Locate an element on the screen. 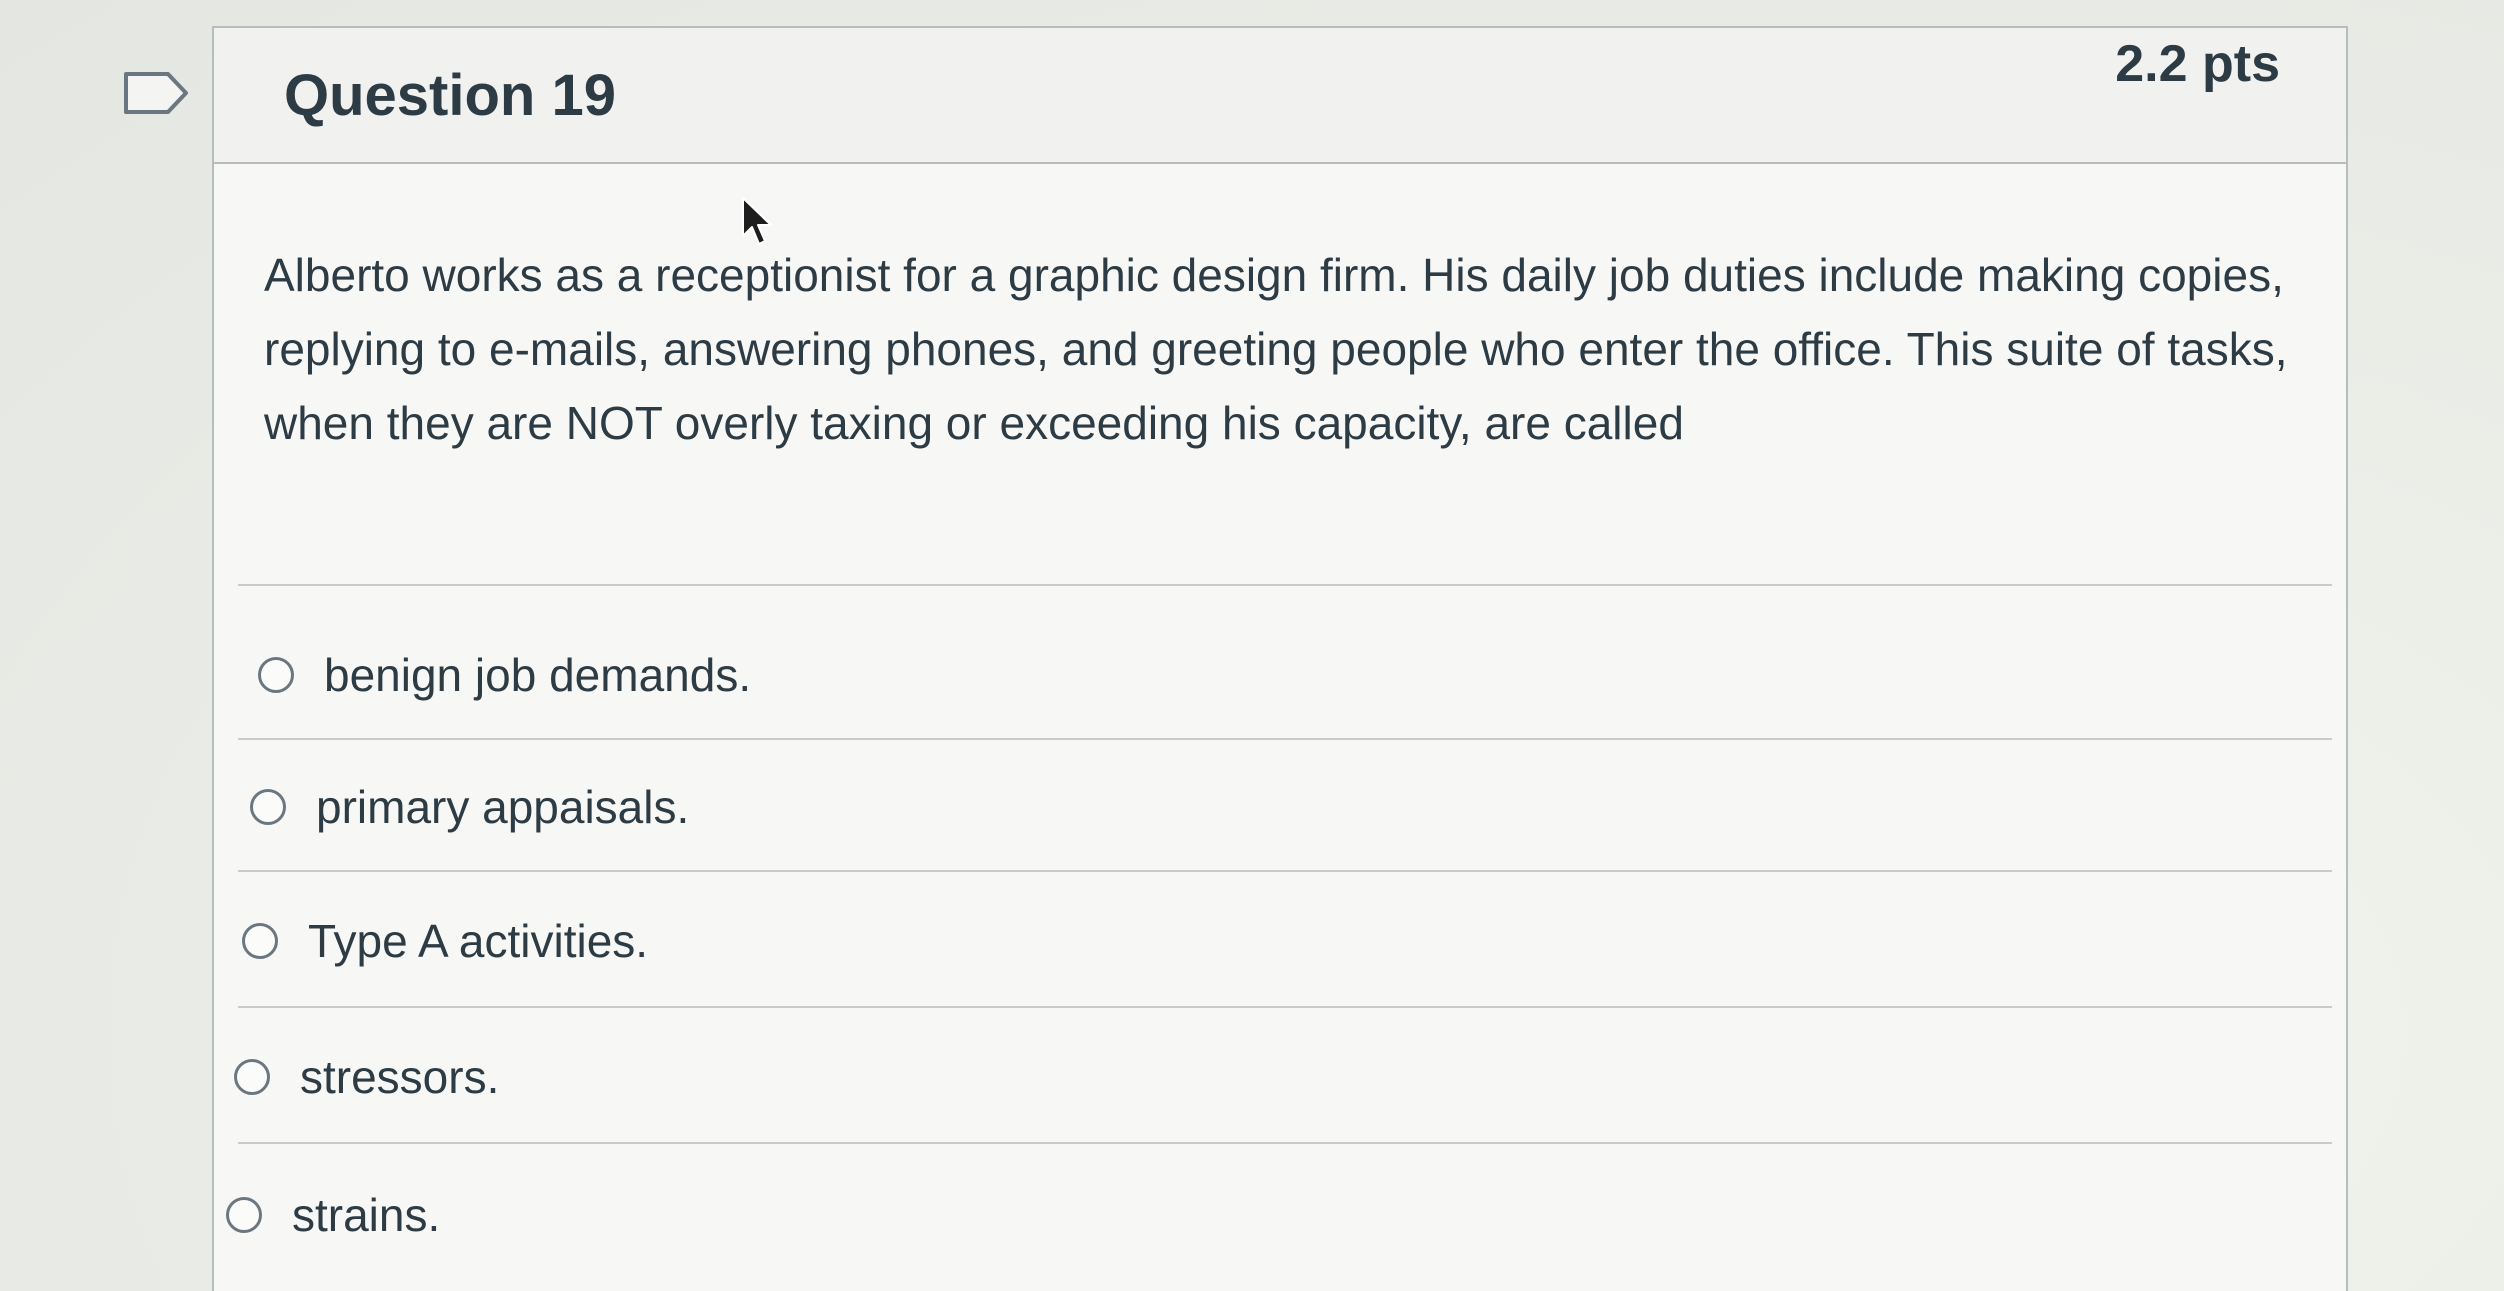  answer-label: primary appaisals. is located at coordinates (503, 807).